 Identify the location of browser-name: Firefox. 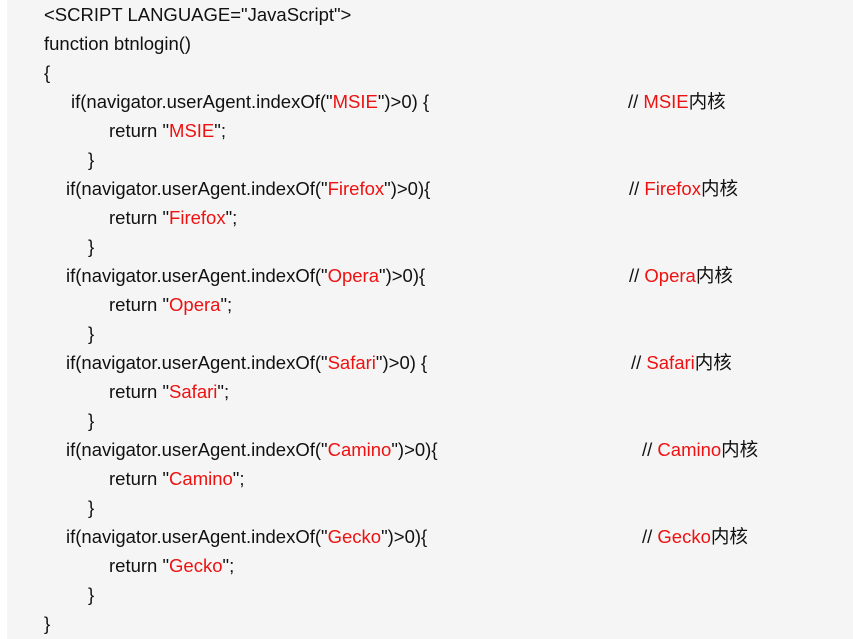
(356, 188).